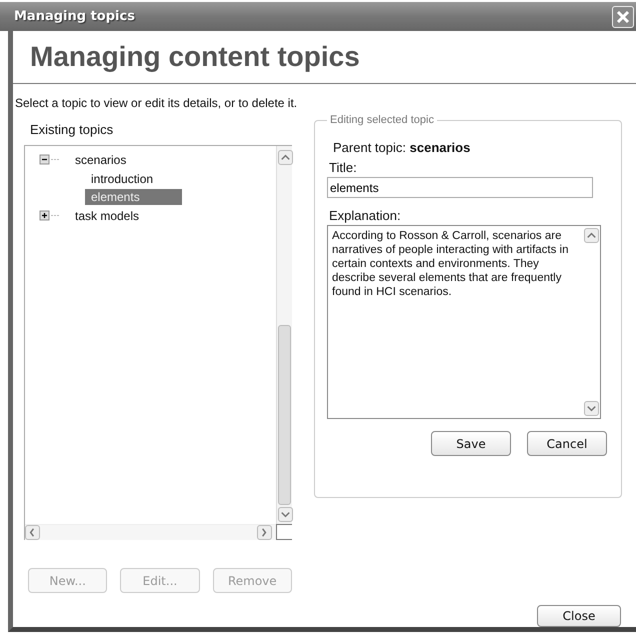 The image size is (636, 636). What do you see at coordinates (471, 443) in the screenshot?
I see `save-button: Save` at bounding box center [471, 443].